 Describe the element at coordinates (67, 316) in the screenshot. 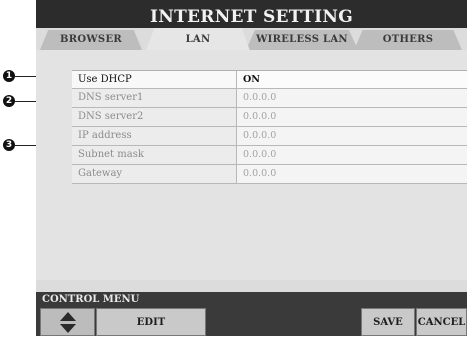

I see `up-arrow-icon` at that location.